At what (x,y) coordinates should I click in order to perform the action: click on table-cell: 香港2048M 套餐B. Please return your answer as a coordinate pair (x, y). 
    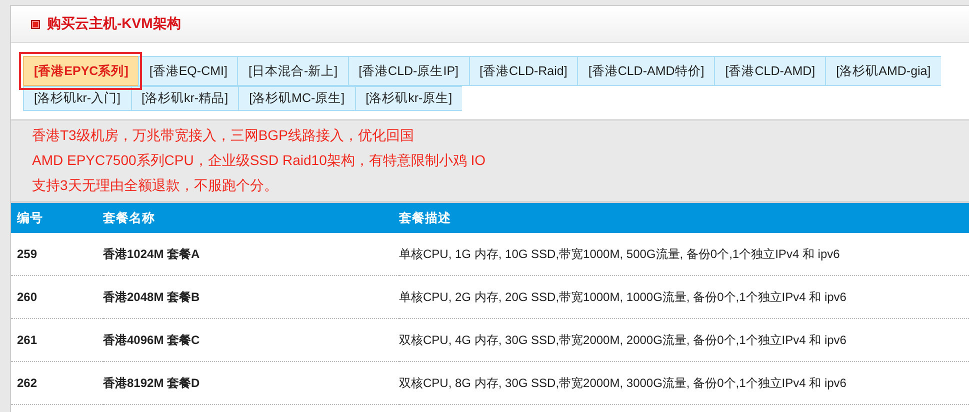
    Looking at the image, I should click on (151, 297).